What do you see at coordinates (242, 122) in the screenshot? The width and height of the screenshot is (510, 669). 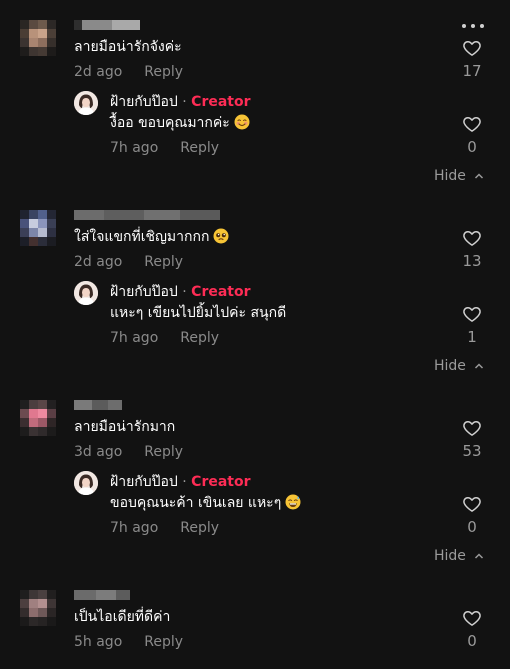 I see `smiling-face-icon` at bounding box center [242, 122].